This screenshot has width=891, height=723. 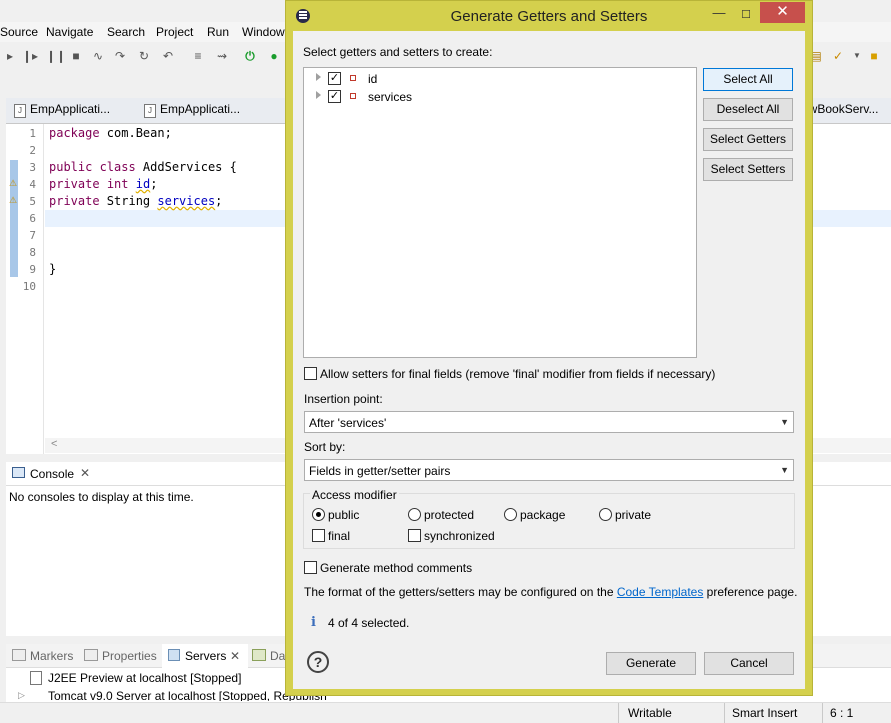 I want to click on generate-comments-checkbox, so click(x=310, y=567).